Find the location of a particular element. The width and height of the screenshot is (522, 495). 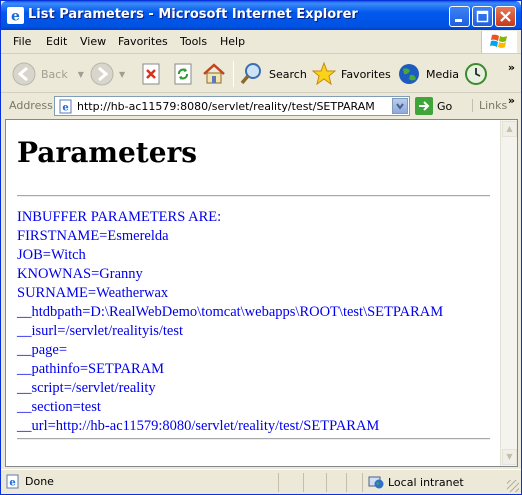

list-item: INBUFFER PARAMETERS ARE: is located at coordinates (119, 217).